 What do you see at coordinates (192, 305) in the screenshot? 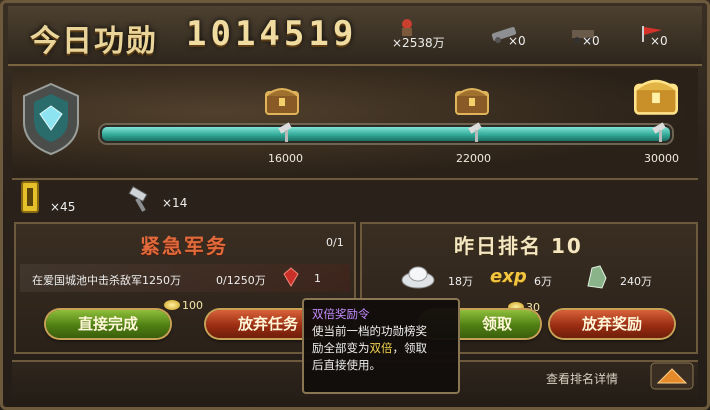
I see `complete-cost: 100` at bounding box center [192, 305].